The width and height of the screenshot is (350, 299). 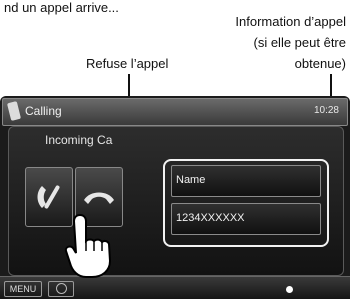 What do you see at coordinates (175, 287) in the screenshot?
I see `bottom-bar: MENU` at bounding box center [175, 287].